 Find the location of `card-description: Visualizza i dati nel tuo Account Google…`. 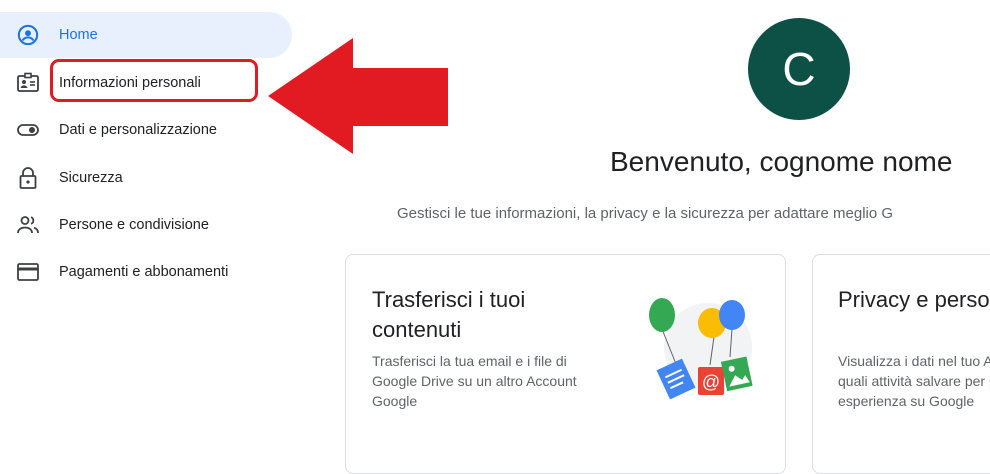

card-description: Visualizza i dati nel tuo Account Google… is located at coordinates (914, 381).